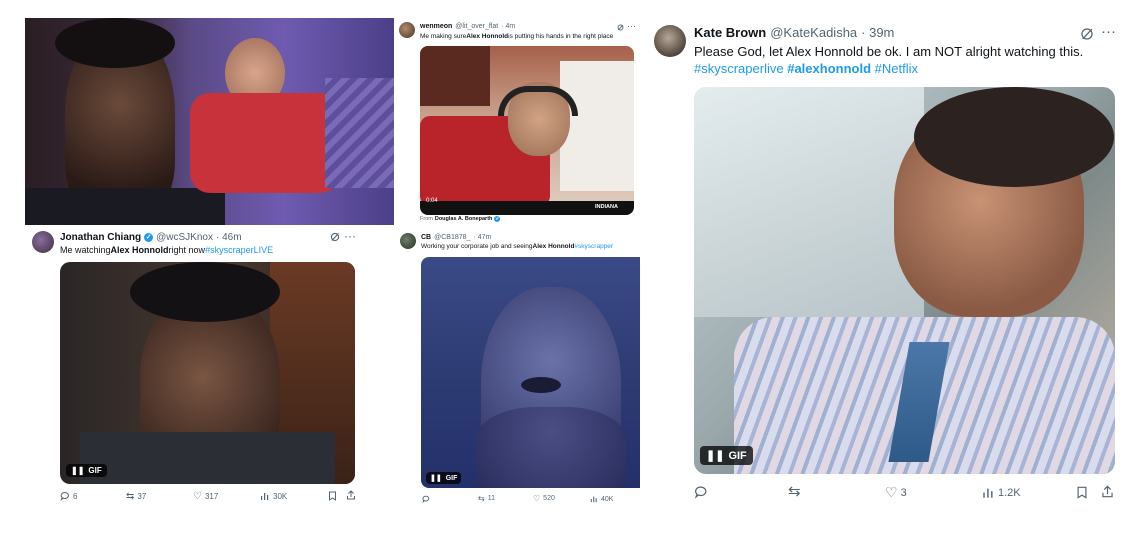 The height and width of the screenshot is (540, 1144). Describe the element at coordinates (508, 26) in the screenshot. I see `post-time: · 4m` at that location.